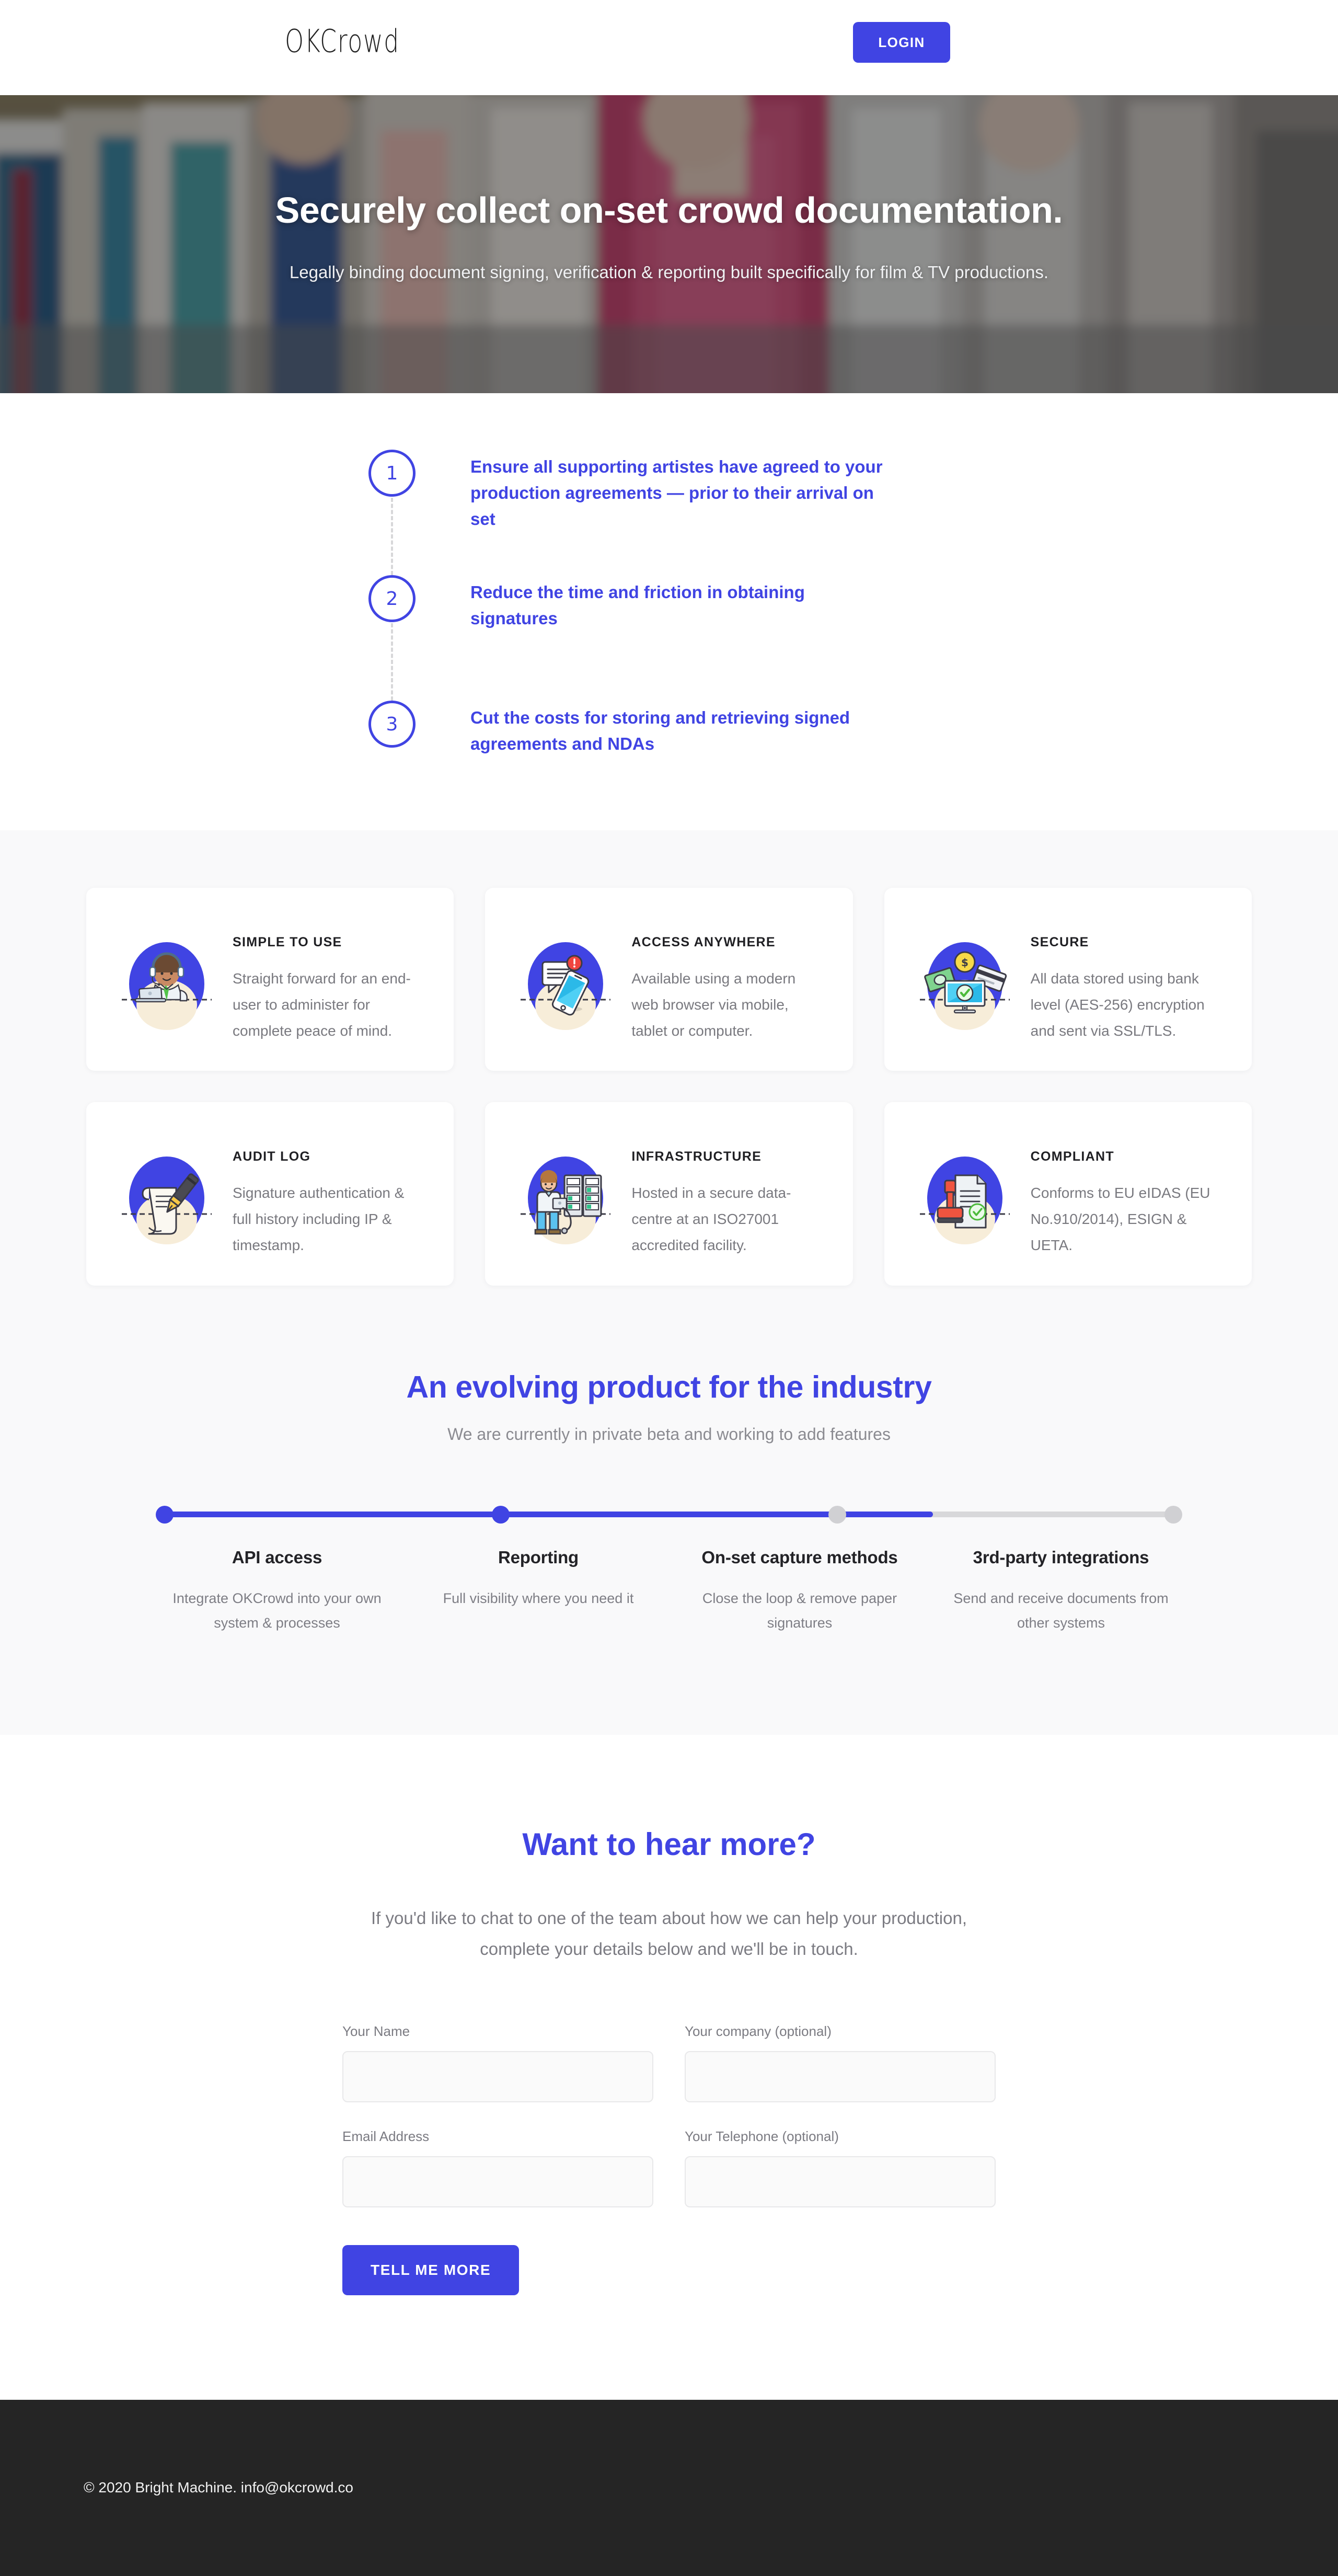  I want to click on feature-title: SIMPLE TO USE, so click(287, 942).